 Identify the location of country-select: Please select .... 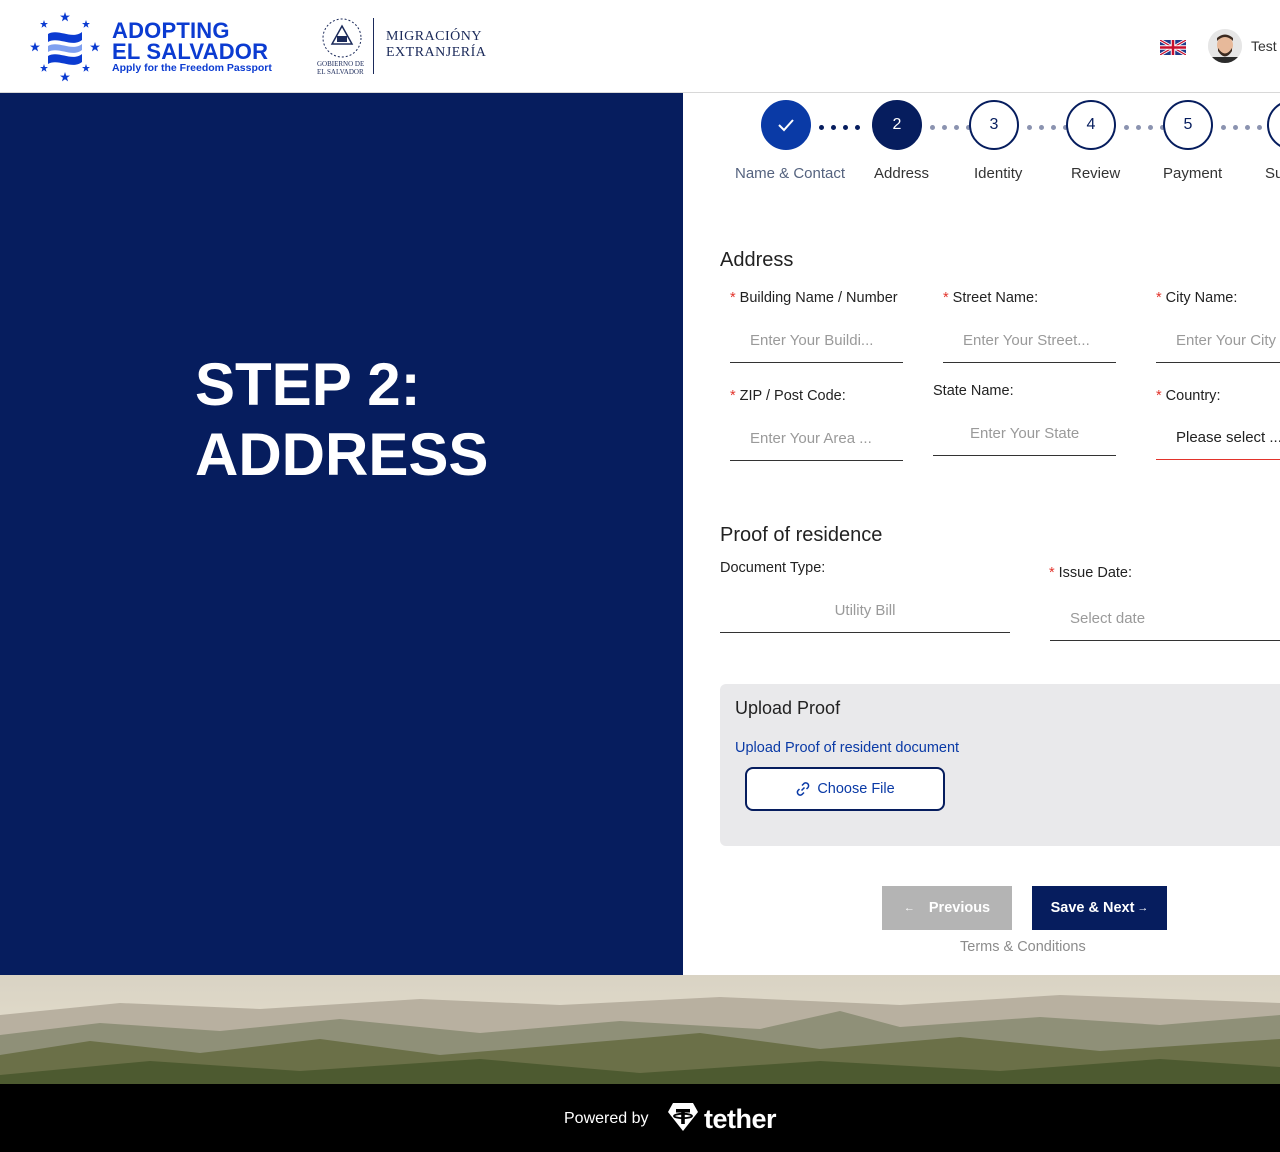
(1218, 438).